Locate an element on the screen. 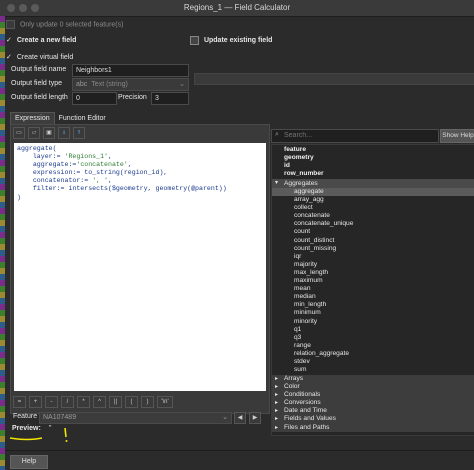  editor-toolbar: ▭ ▱ ▣ ⭳ ⭱ is located at coordinates (50, 133).